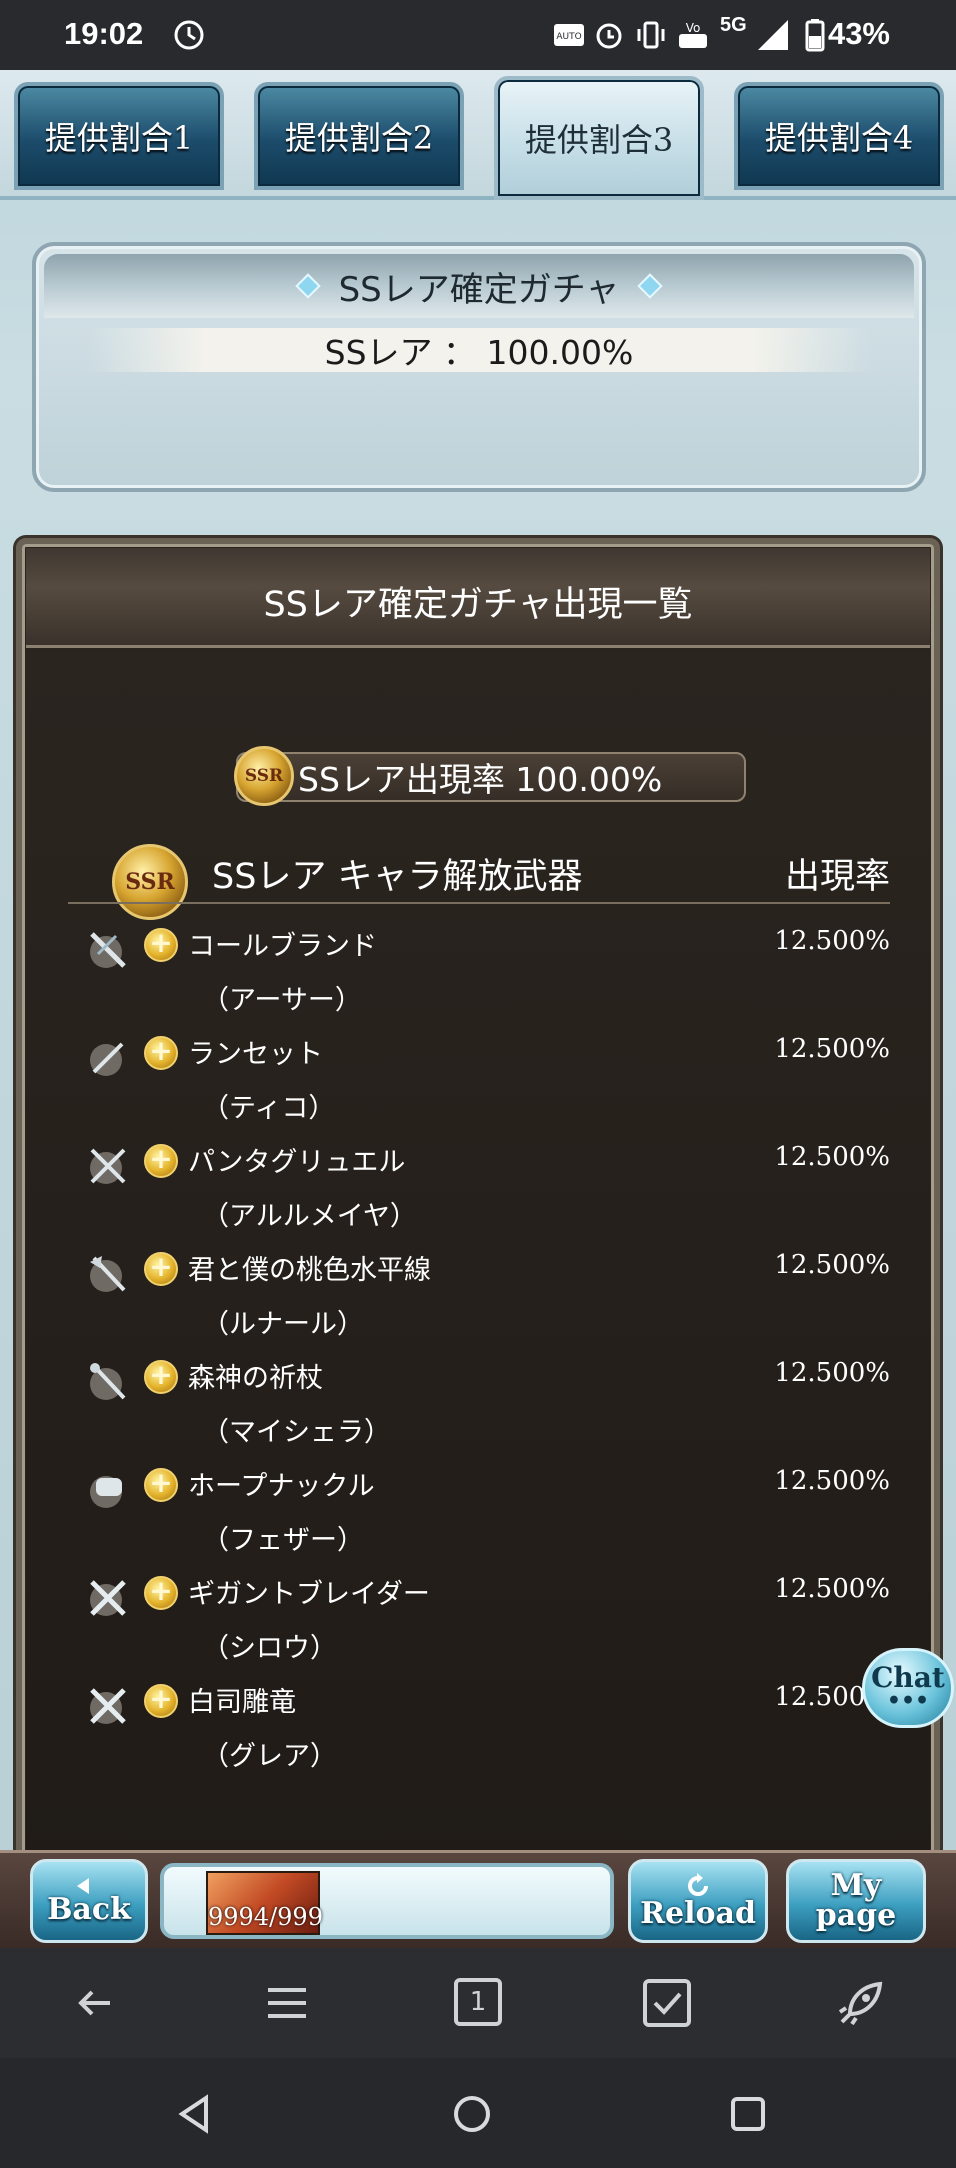  What do you see at coordinates (478, 1190) in the screenshot?
I see `list-item: パンタグリュエル （アルルメイヤ） 12.500%` at bounding box center [478, 1190].